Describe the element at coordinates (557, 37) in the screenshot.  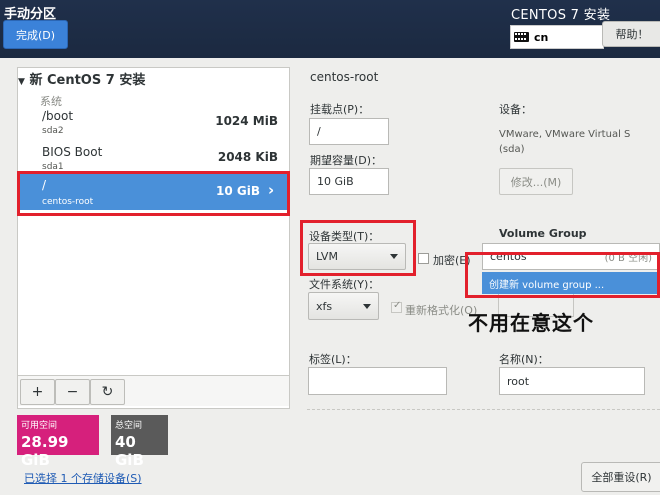
I see `keyboard-layout-indicator: cn` at that location.